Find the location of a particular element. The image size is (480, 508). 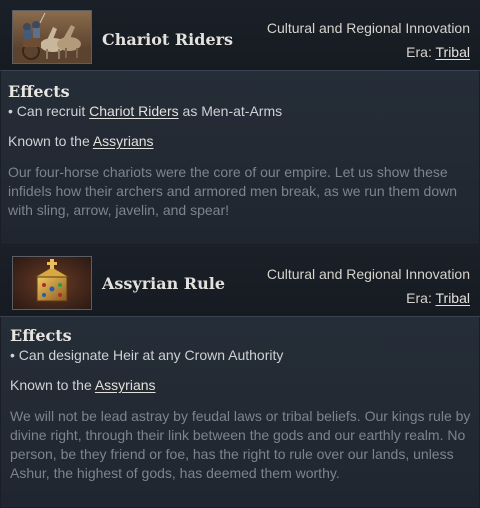

effect-prefix: • Can recruit is located at coordinates (49, 111).